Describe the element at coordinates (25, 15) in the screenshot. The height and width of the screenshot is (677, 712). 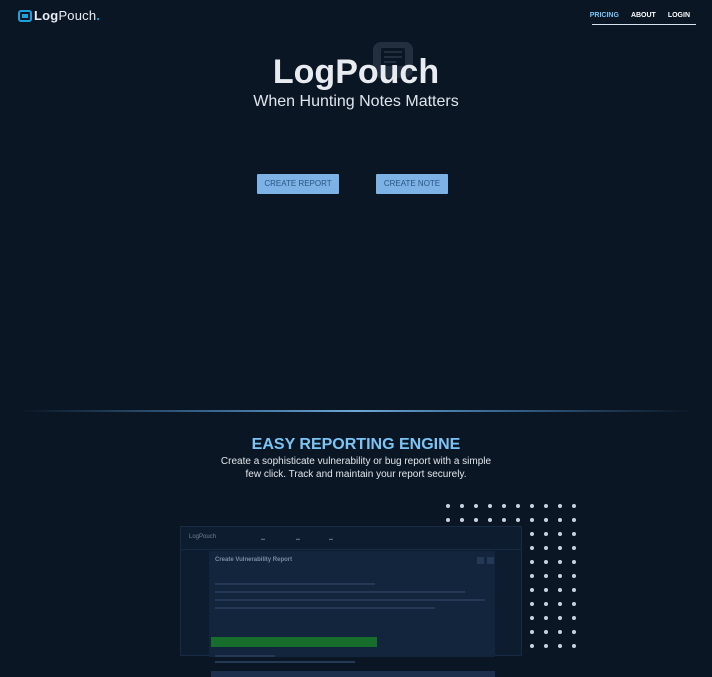
I see `logpouch-logo-icon` at that location.